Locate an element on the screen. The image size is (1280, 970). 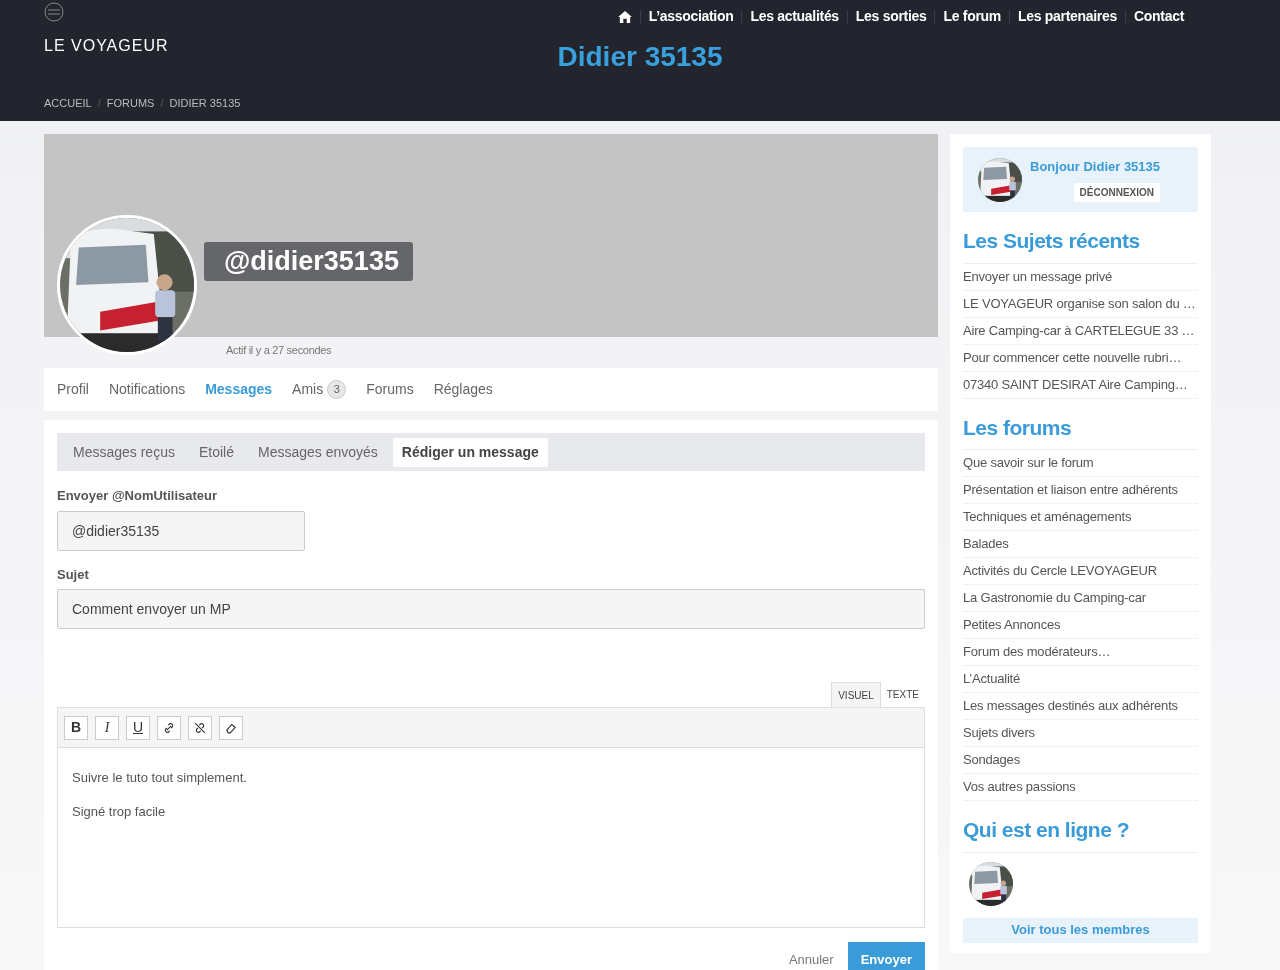
message-text: Suivre le tuto tout simplement. is located at coordinates (160, 778).